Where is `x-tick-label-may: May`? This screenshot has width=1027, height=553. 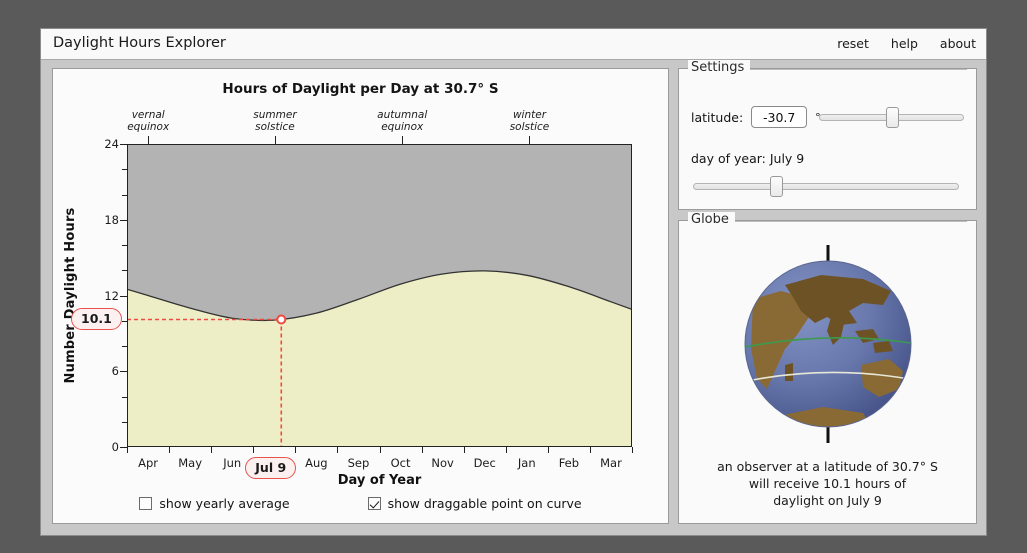
x-tick-label-may: May is located at coordinates (190, 463).